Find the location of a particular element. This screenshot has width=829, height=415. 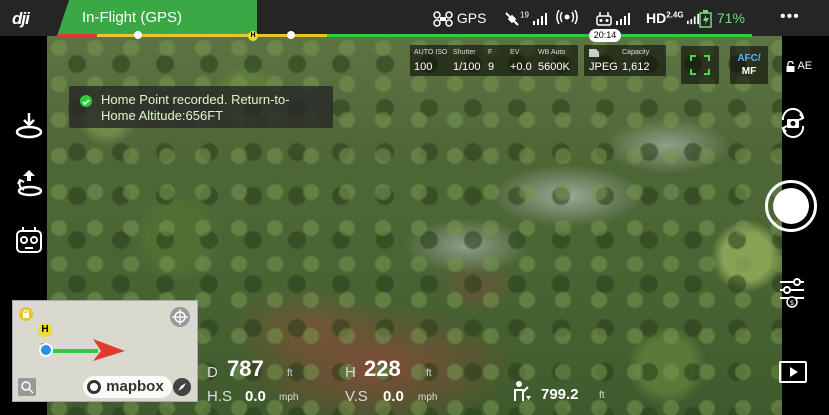

focus-frame-button is located at coordinates (700, 65).